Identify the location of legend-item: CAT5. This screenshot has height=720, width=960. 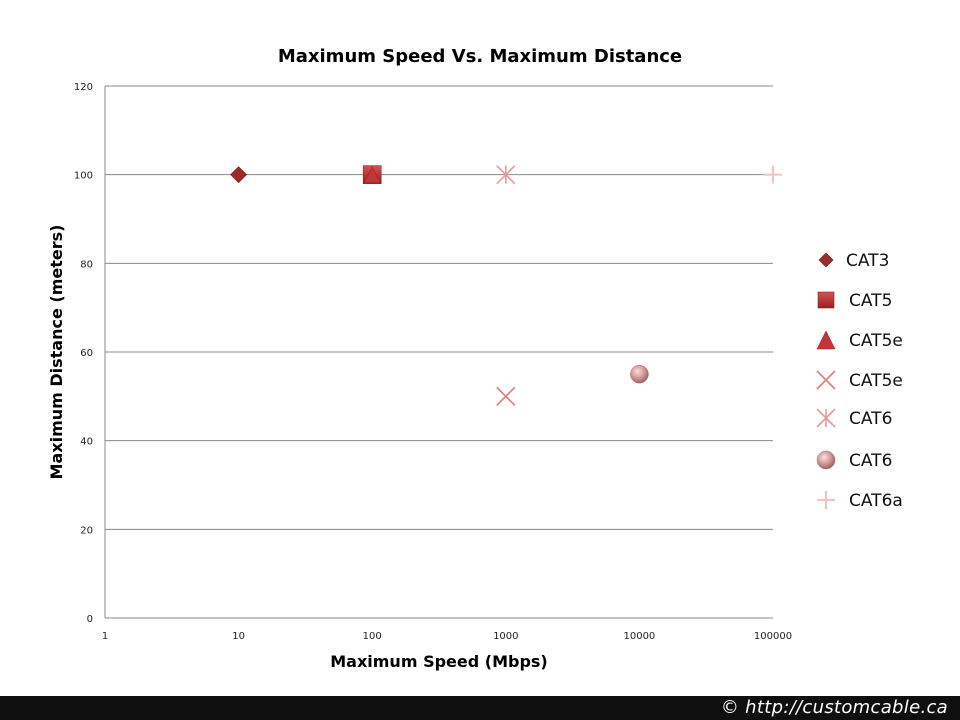
(854, 301).